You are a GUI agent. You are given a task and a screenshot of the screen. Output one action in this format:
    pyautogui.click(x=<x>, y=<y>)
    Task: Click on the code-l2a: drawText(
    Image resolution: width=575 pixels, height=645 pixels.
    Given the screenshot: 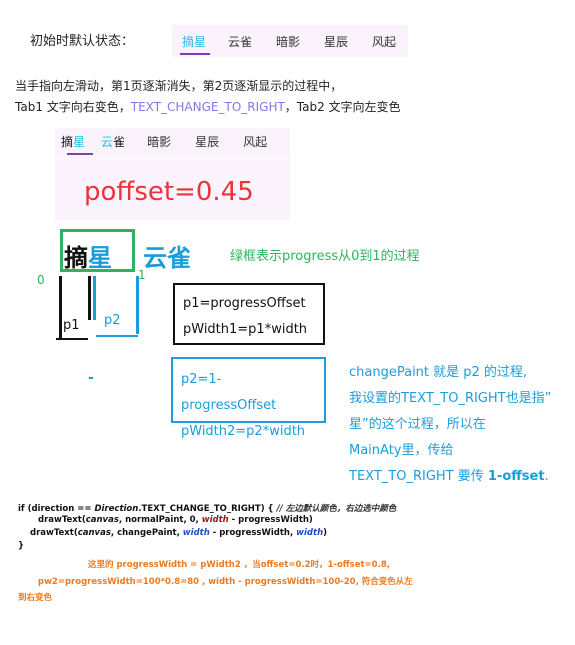 What is the action you would take?
    pyautogui.click(x=62, y=520)
    